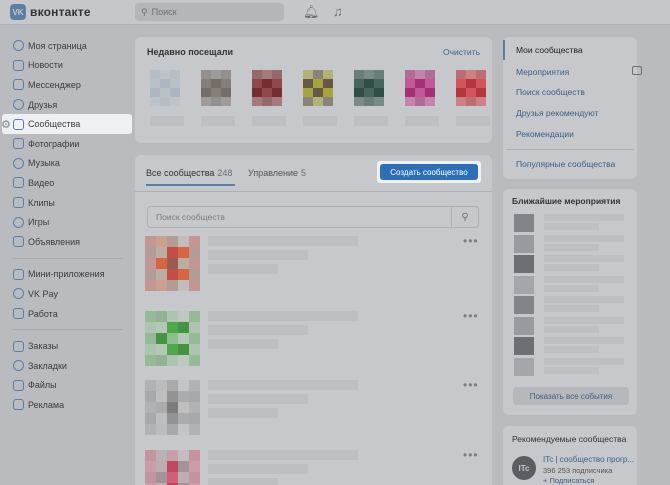 This screenshot has height=485, width=670. Describe the element at coordinates (67, 183) in the screenshot. I see `sidebar-item-video: Видео` at that location.